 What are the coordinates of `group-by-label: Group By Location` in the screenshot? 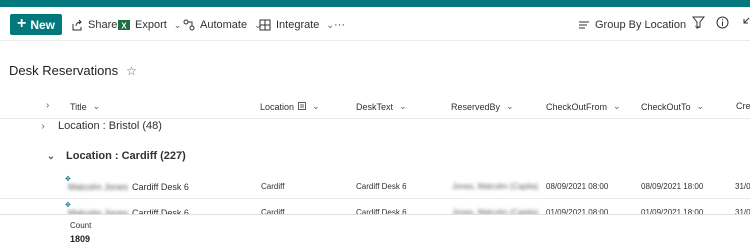 It's located at (641, 25).